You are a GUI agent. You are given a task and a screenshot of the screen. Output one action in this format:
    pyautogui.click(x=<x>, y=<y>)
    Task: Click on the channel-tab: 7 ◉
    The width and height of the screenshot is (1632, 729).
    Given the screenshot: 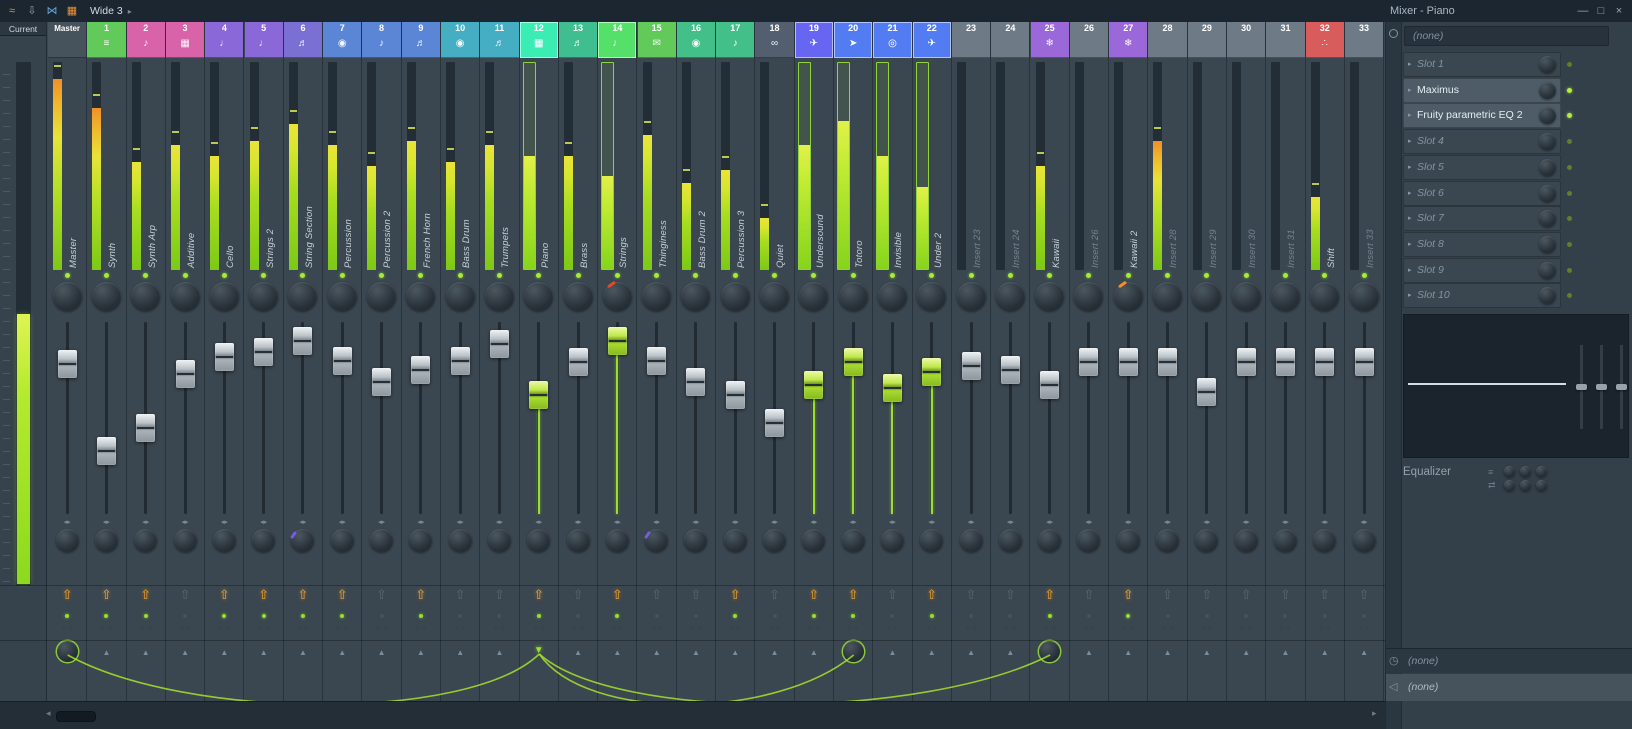 What is the action you would take?
    pyautogui.click(x=342, y=40)
    